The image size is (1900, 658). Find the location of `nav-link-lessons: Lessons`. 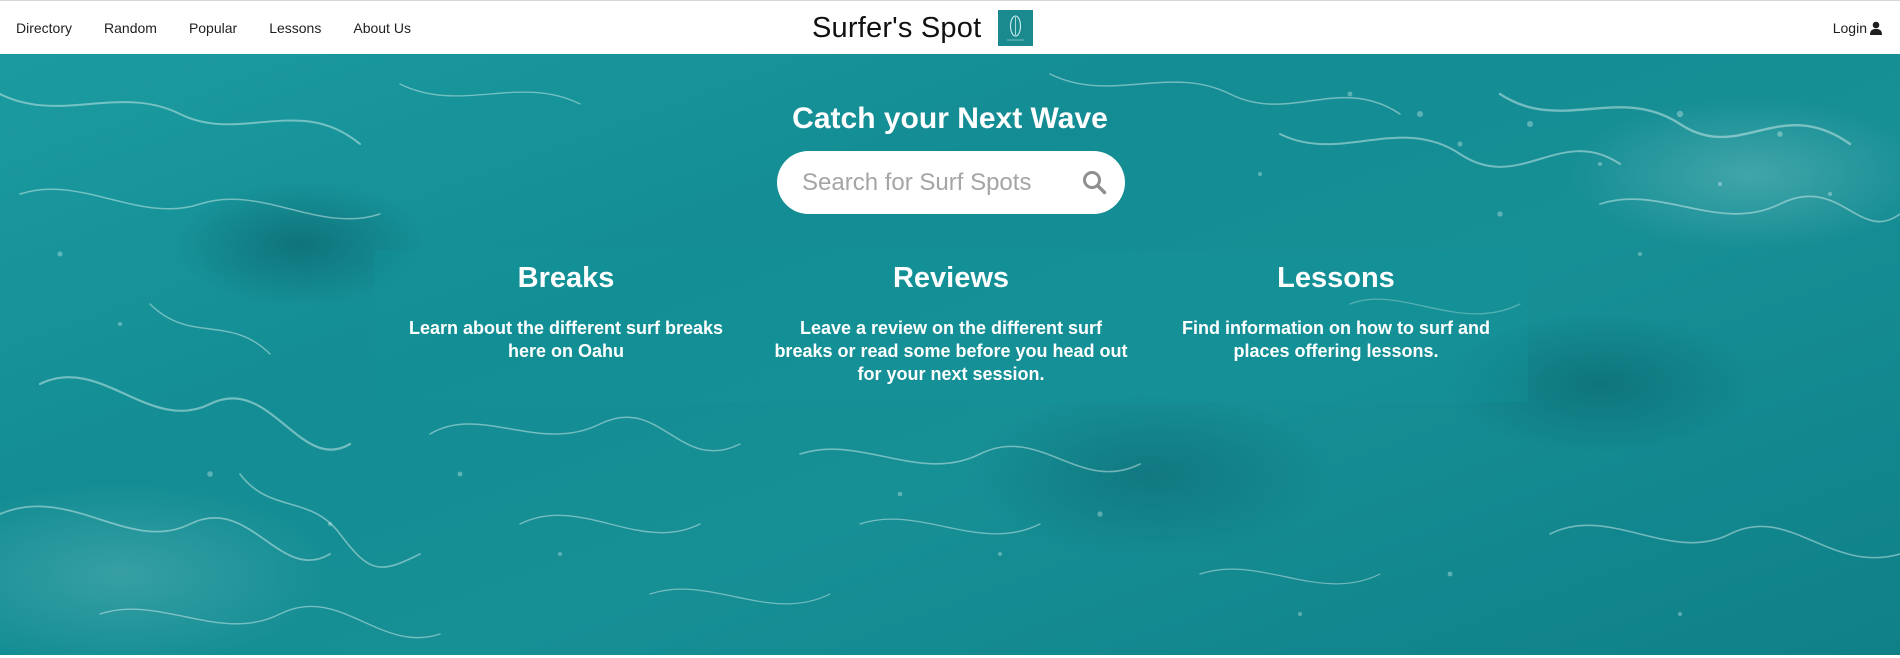

nav-link-lessons: Lessons is located at coordinates (295, 28).